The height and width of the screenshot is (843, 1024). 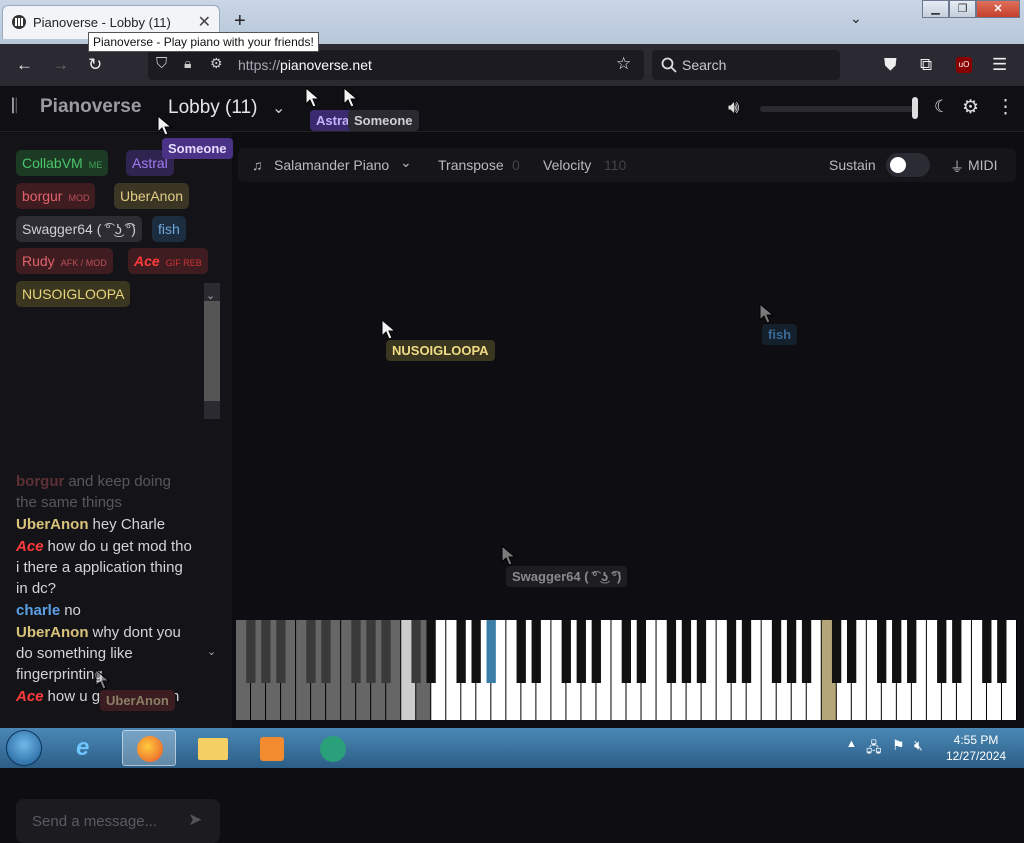 I want to click on app-logo-text: Pianoverse, so click(x=90, y=107).